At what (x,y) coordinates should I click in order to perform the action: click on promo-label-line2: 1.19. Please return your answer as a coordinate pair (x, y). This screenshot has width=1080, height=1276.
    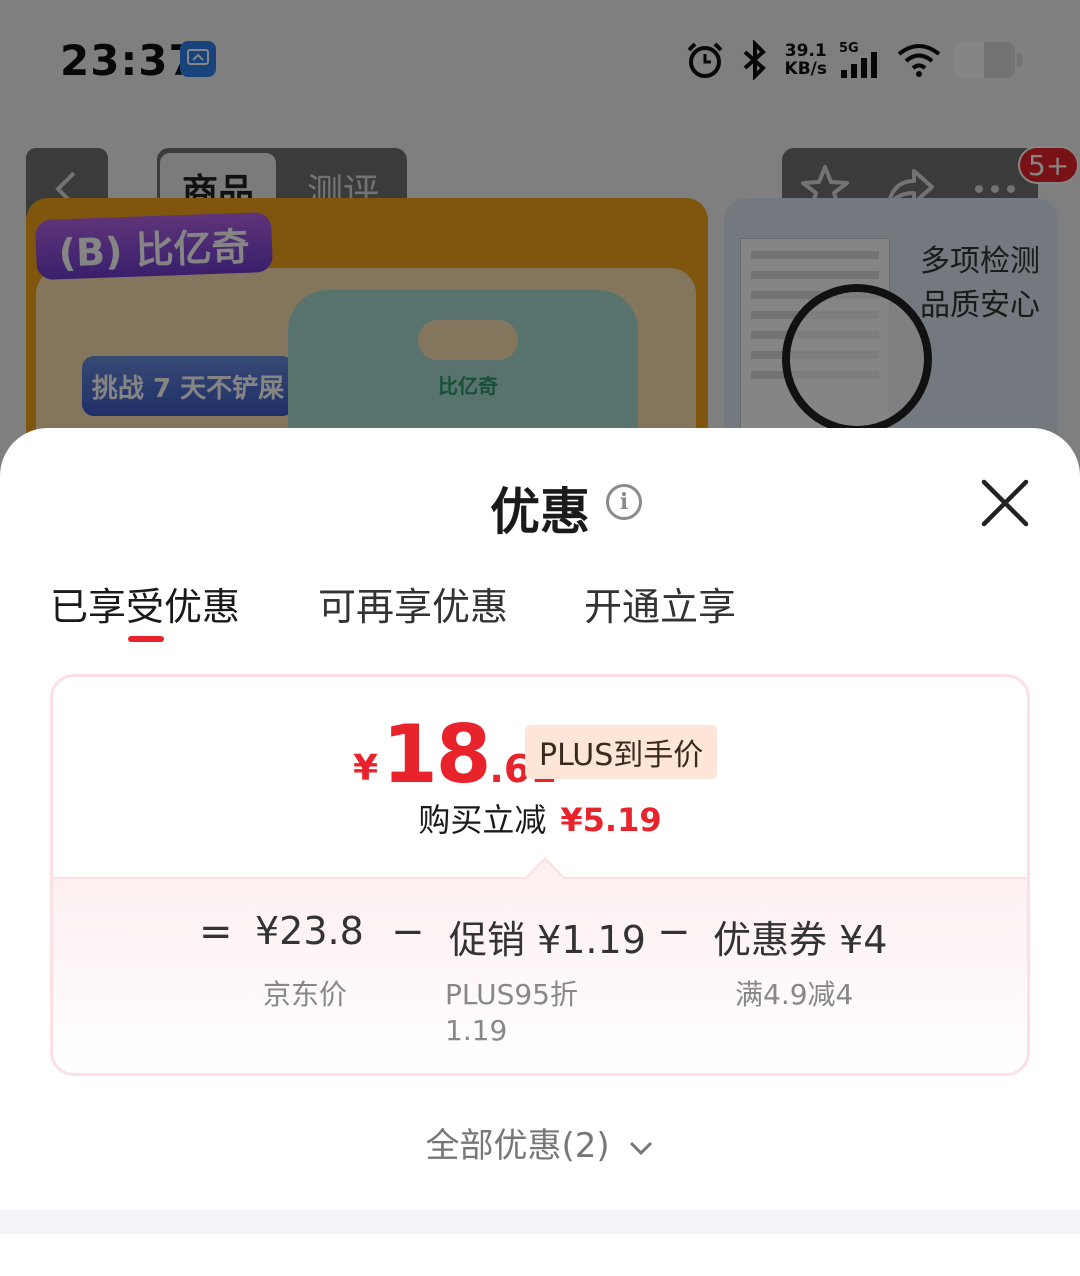
    Looking at the image, I should click on (476, 1030).